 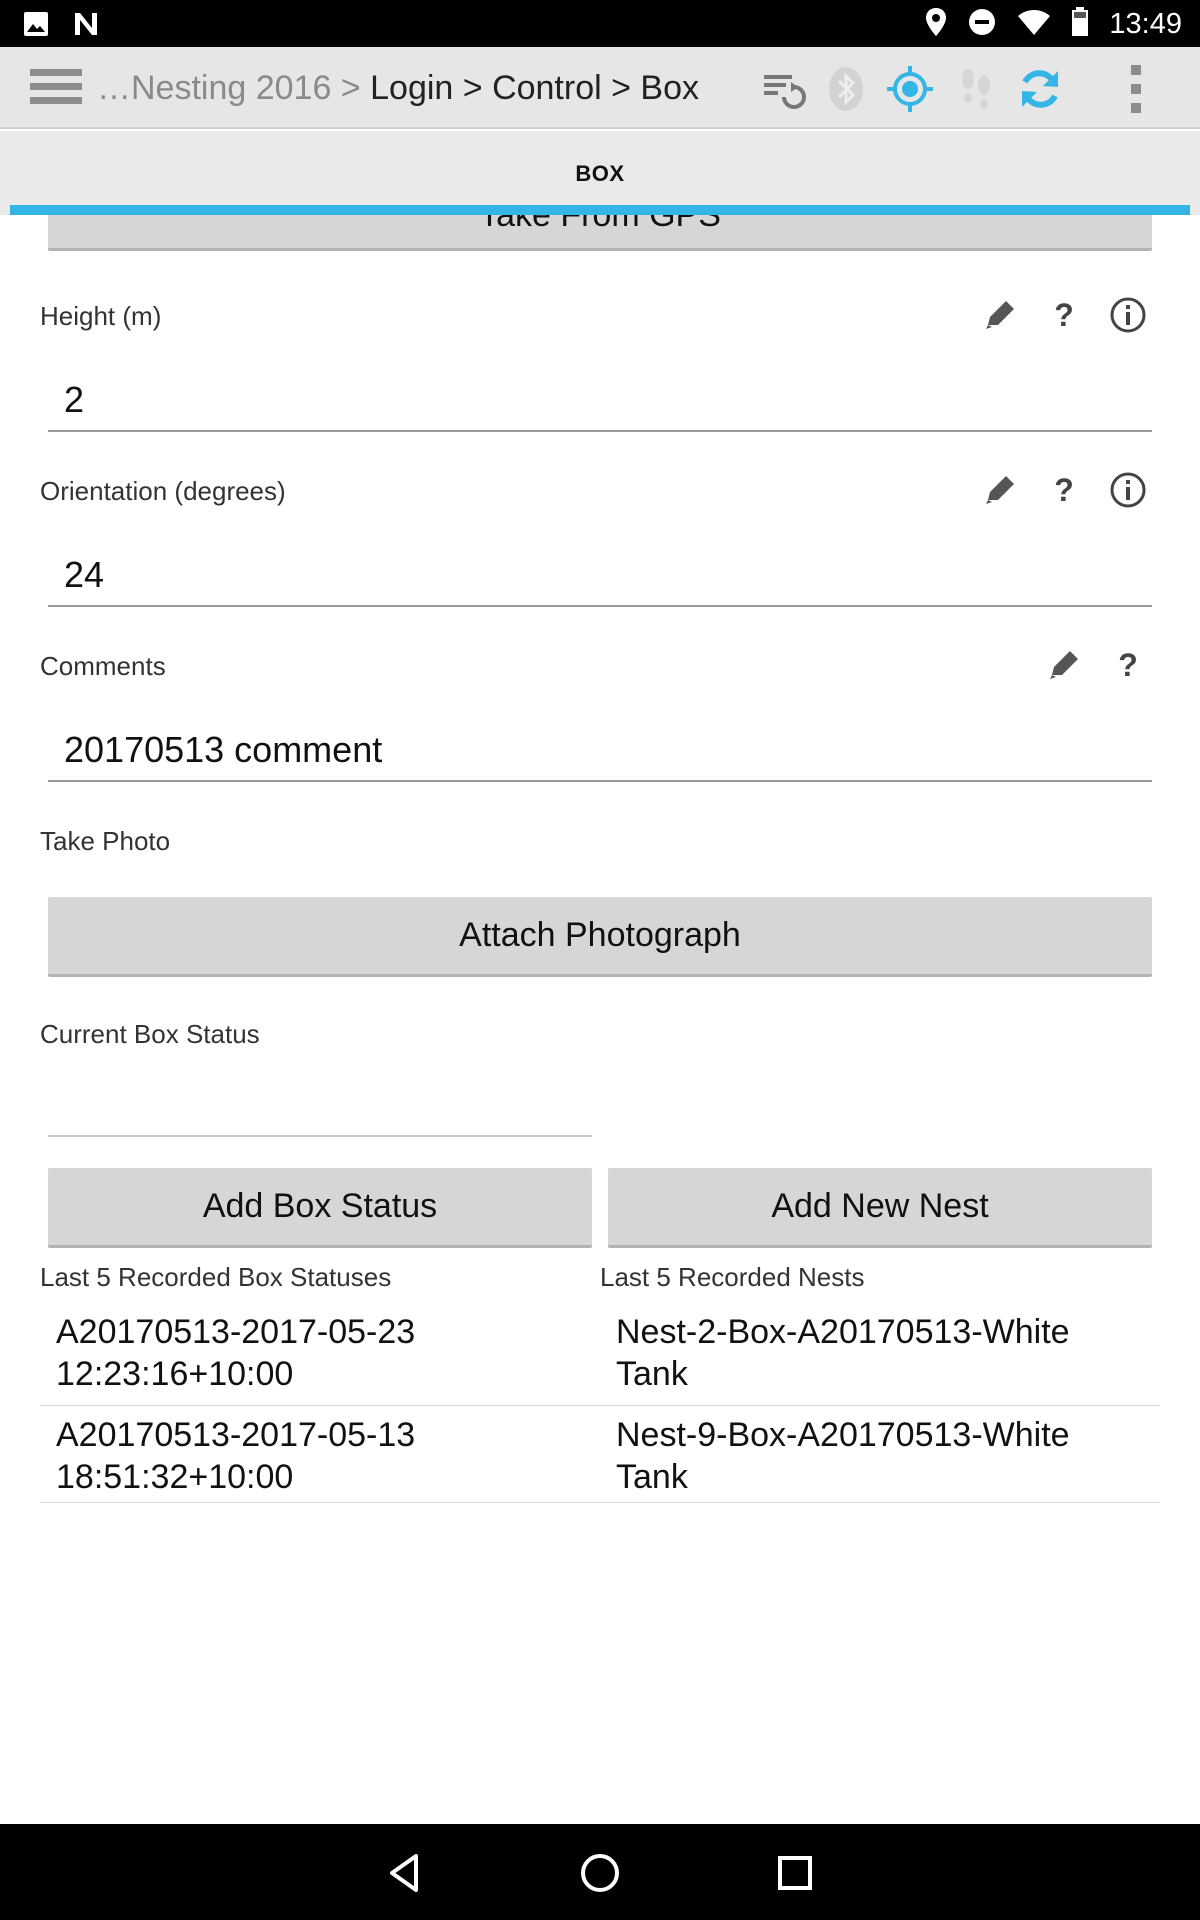 What do you see at coordinates (795, 1873) in the screenshot?
I see `recent-apps-icon` at bounding box center [795, 1873].